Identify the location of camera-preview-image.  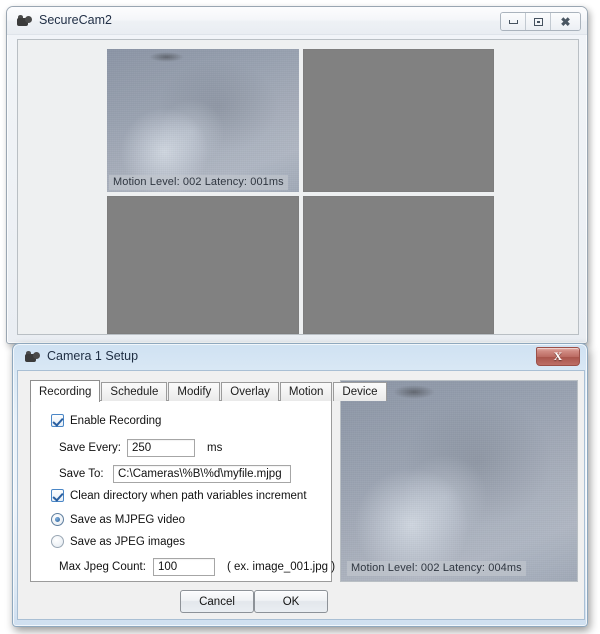
(459, 481).